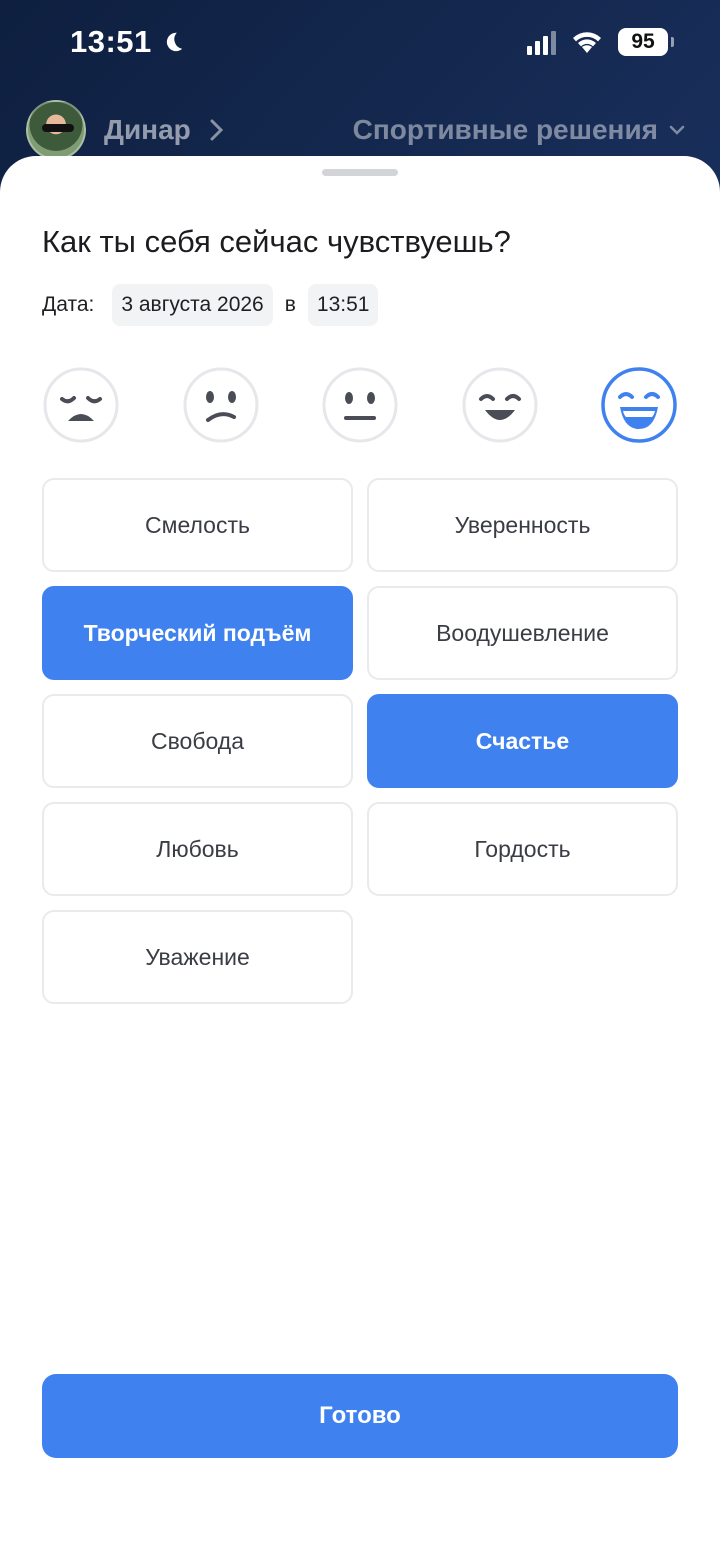 This screenshot has height=1558, width=720. I want to click on done-button: Готово, so click(360, 1416).